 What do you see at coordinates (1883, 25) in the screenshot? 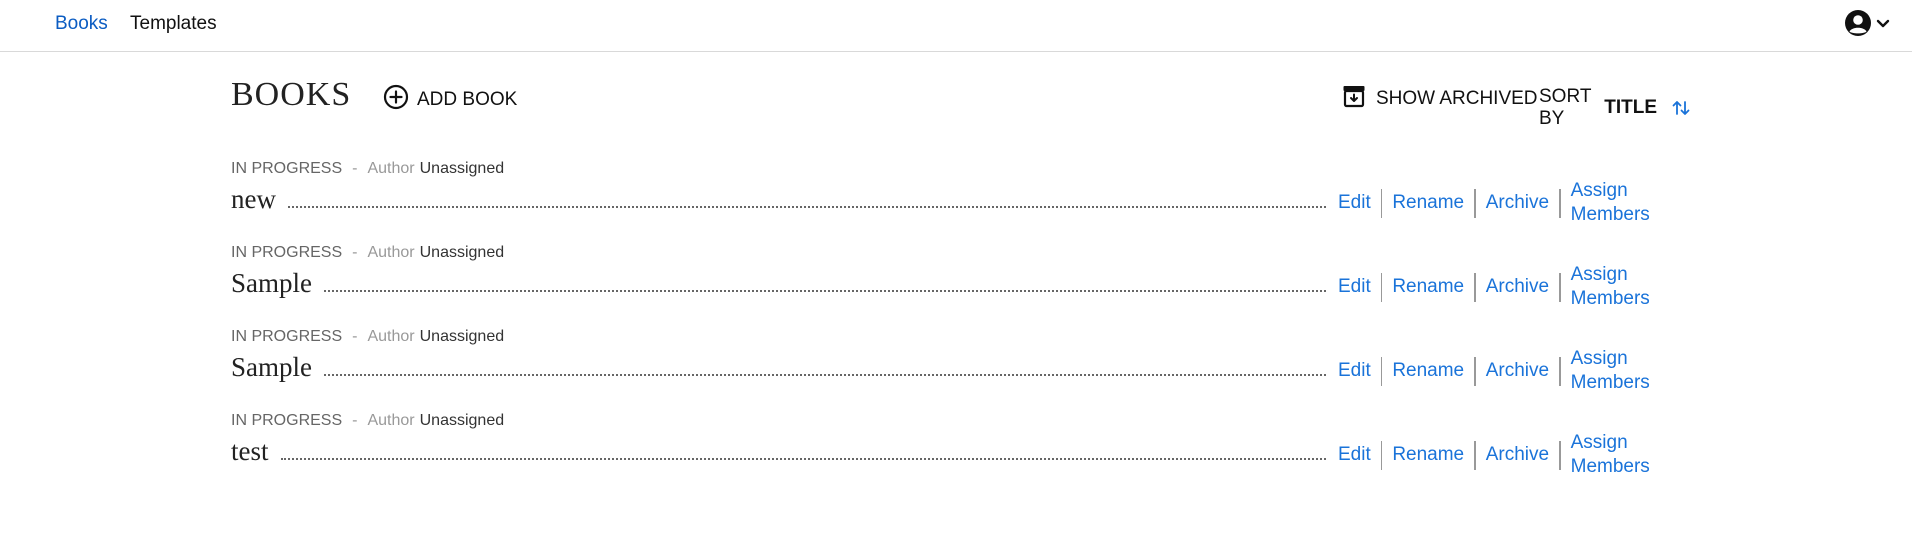
I see `chevron-down-icon` at bounding box center [1883, 25].